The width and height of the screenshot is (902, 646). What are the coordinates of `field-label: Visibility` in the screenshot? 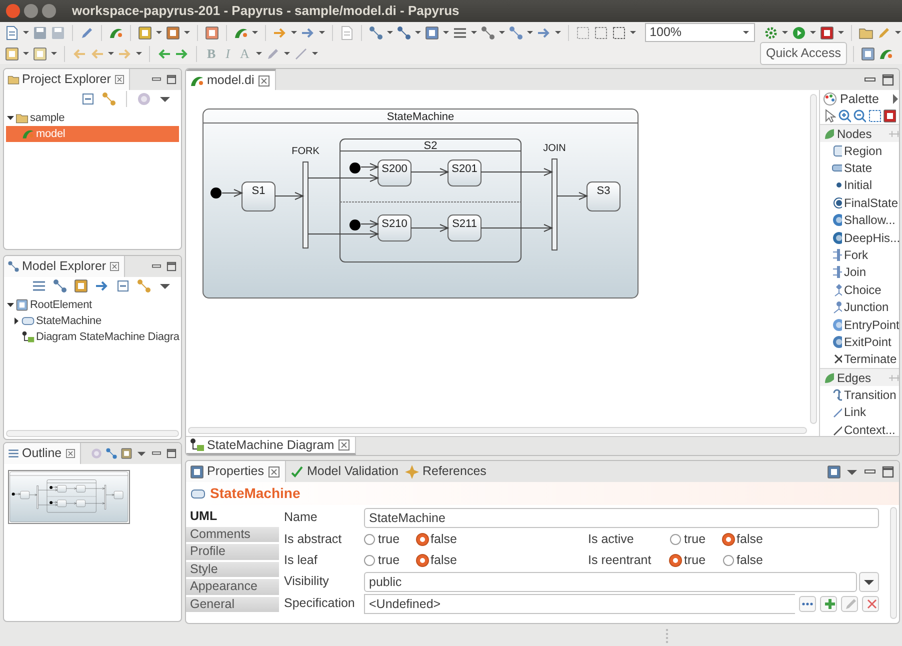 It's located at (307, 581).